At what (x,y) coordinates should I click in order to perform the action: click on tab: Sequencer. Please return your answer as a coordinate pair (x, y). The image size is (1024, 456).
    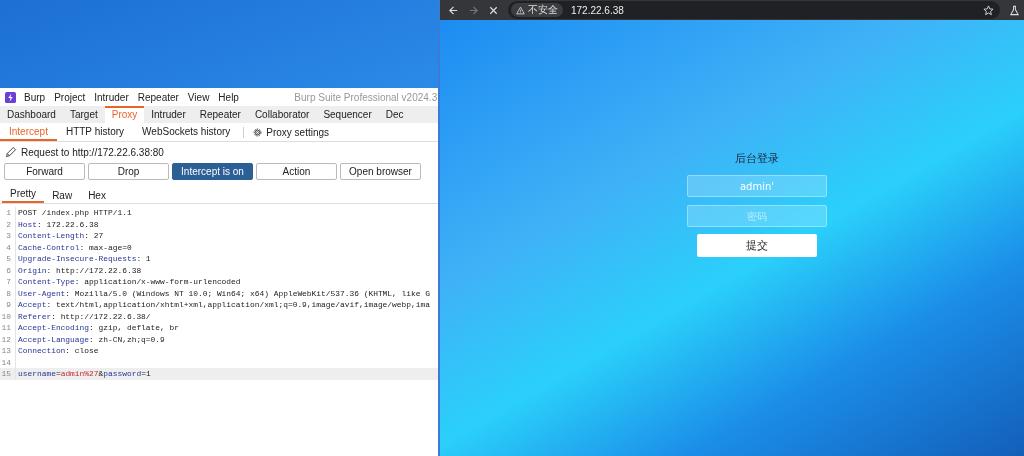
    Looking at the image, I should click on (347, 114).